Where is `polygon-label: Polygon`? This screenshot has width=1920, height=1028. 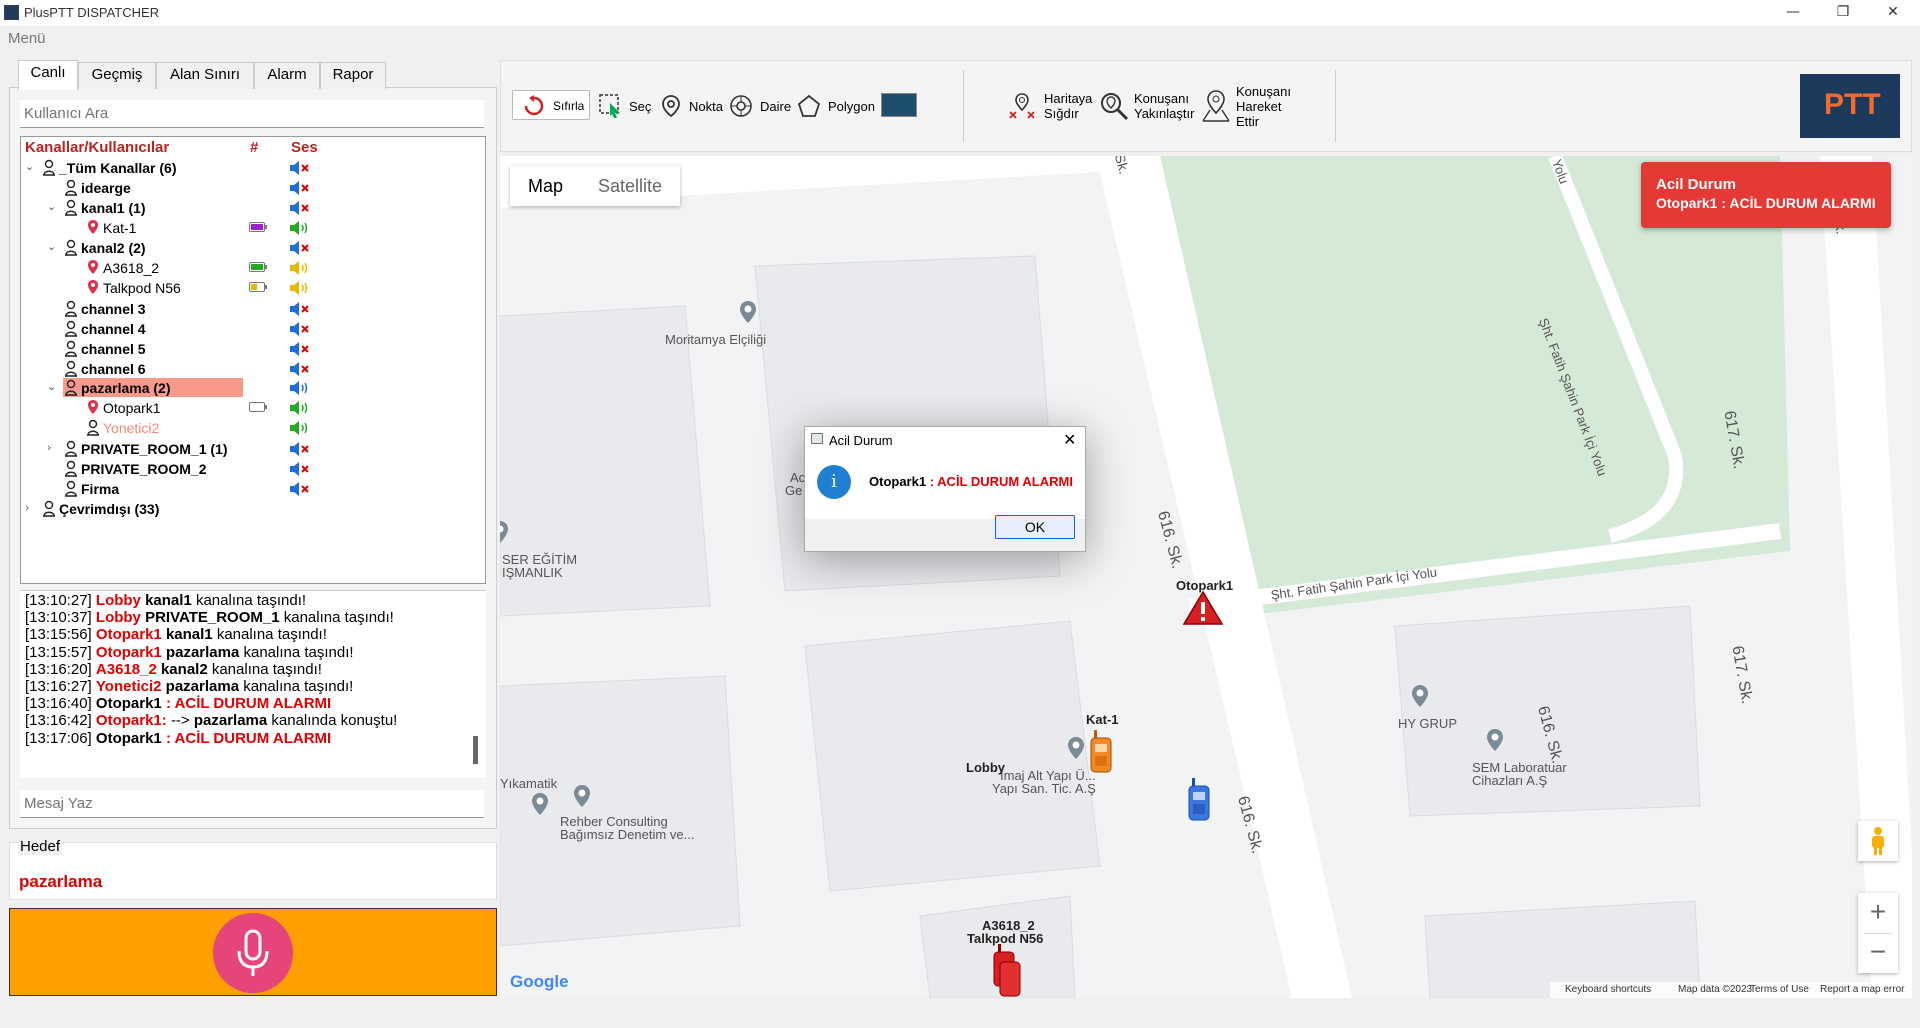 polygon-label: Polygon is located at coordinates (851, 106).